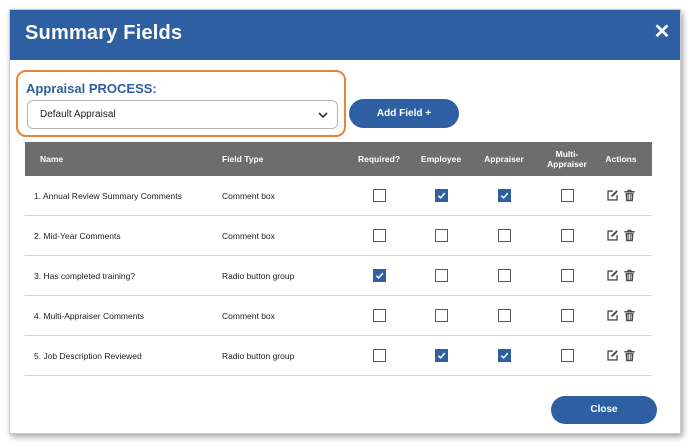 The width and height of the screenshot is (688, 442). What do you see at coordinates (345, 35) in the screenshot?
I see `dialog-header: Summary Fields ✕` at bounding box center [345, 35].